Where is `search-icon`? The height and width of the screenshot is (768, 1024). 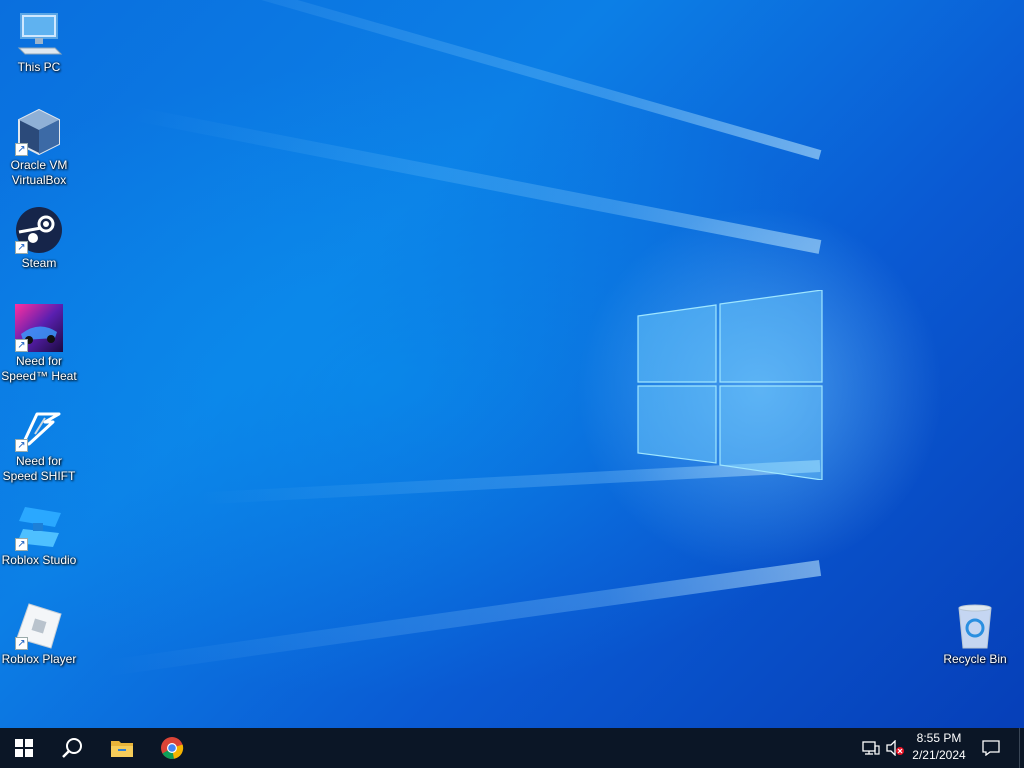
search-icon is located at coordinates (72, 748).